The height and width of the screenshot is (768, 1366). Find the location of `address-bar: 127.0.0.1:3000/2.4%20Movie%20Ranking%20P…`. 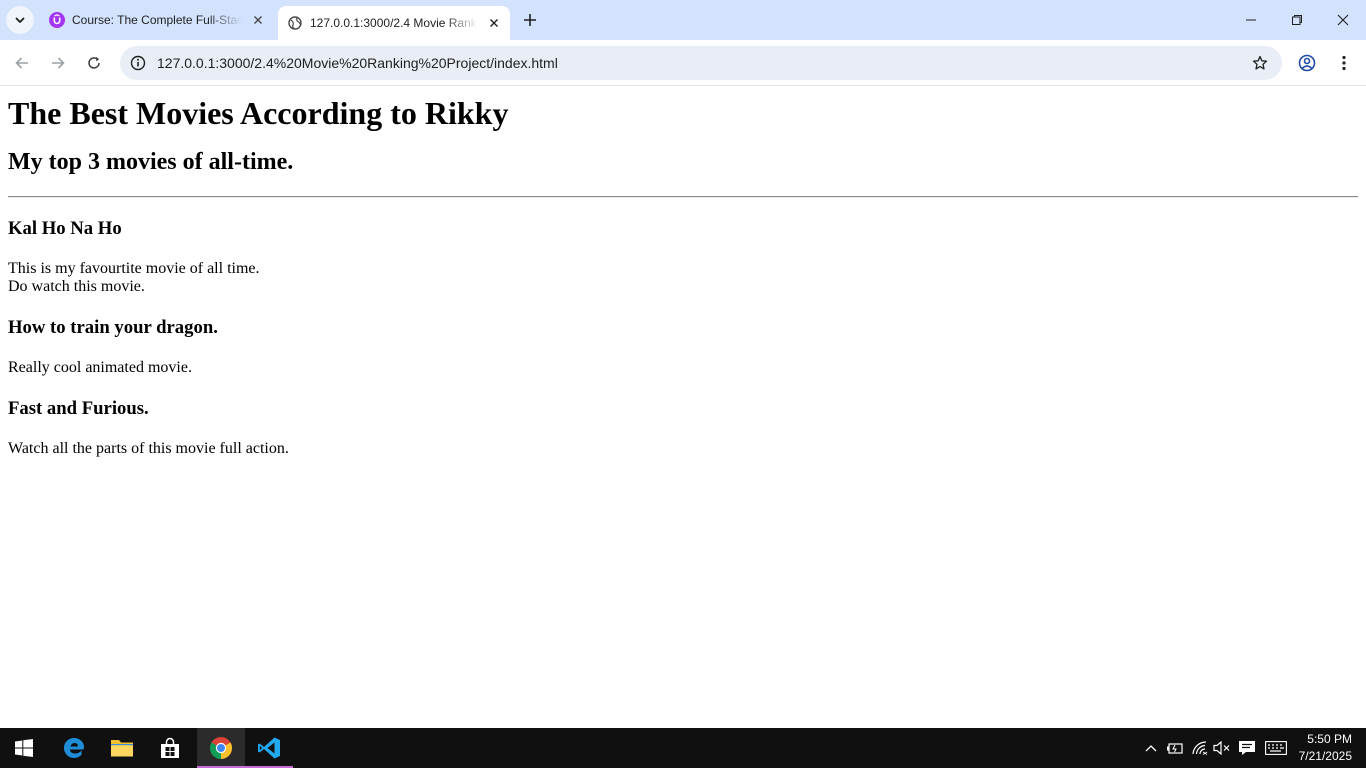

address-bar: 127.0.0.1:3000/2.4%20Movie%20Ranking%20P… is located at coordinates (701, 63).